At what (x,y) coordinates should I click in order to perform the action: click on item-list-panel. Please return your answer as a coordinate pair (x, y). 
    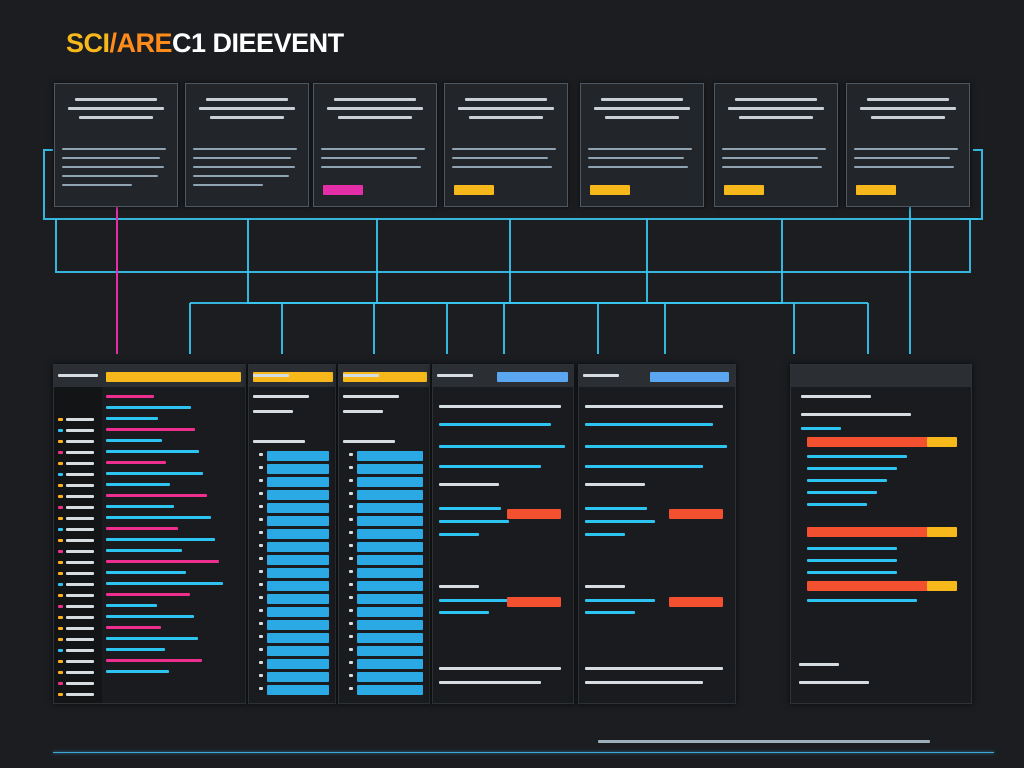
    Looking at the image, I should click on (292, 534).